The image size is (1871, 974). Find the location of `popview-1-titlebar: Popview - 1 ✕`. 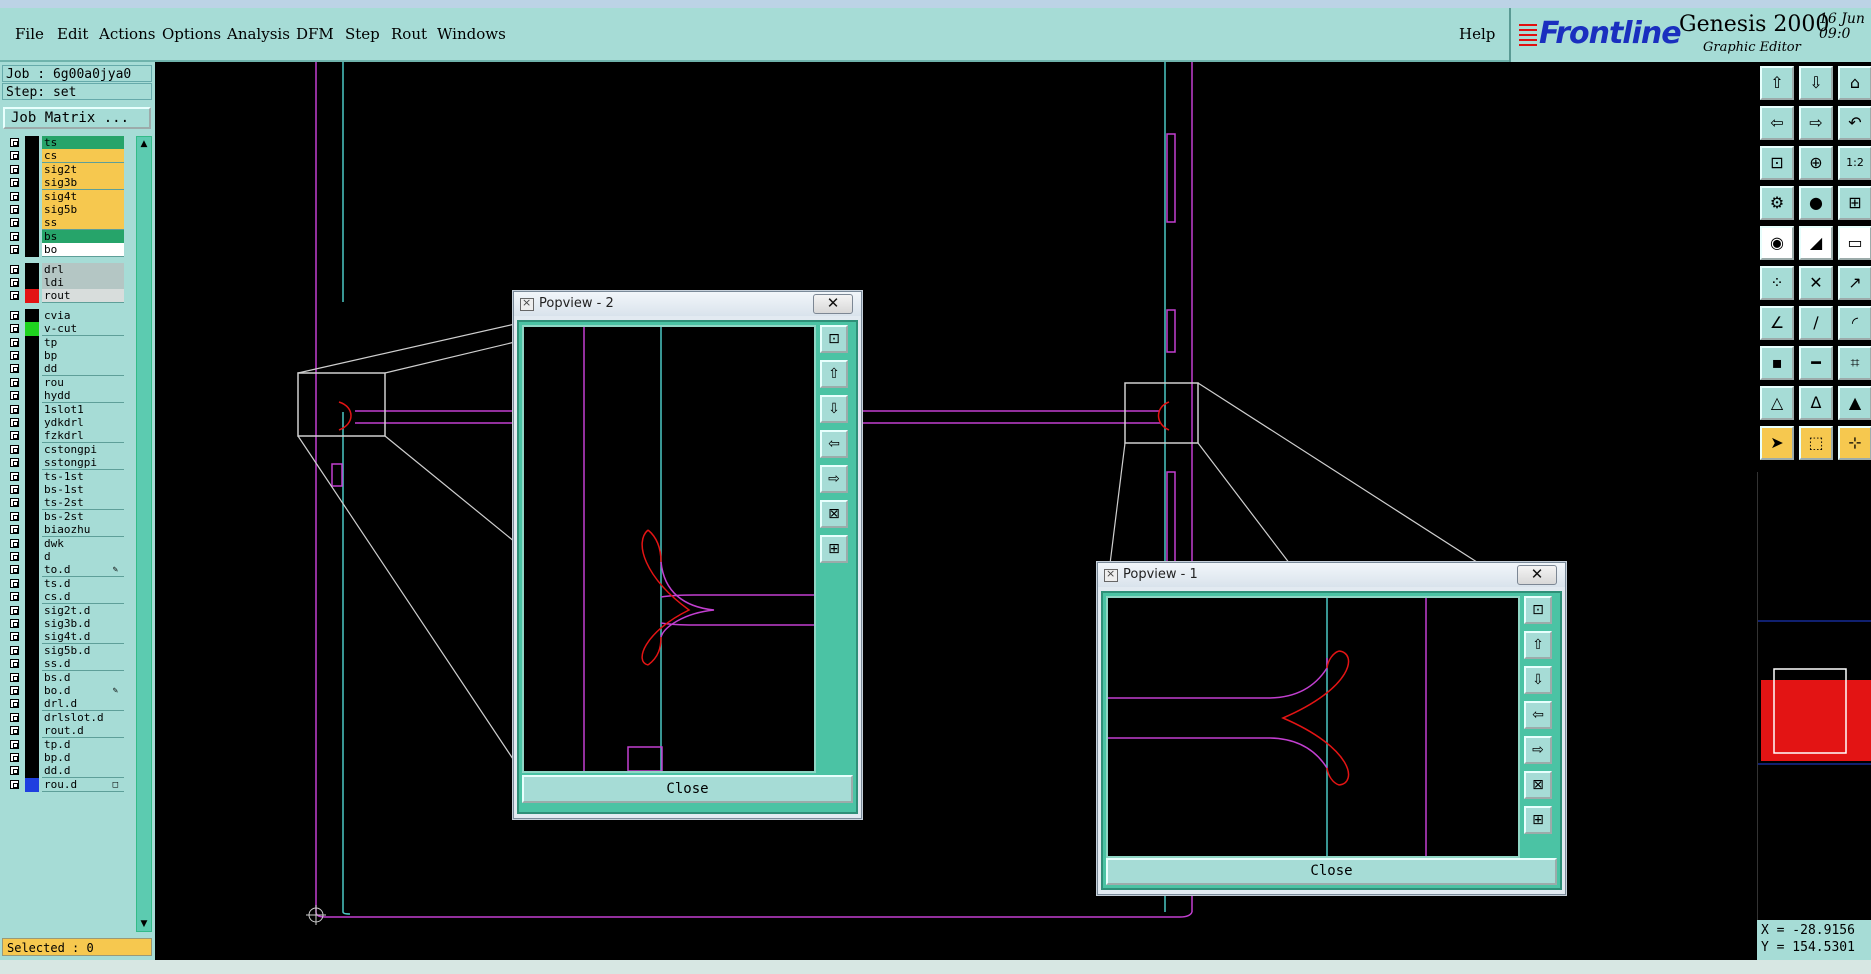

popview-1-titlebar: Popview - 1 ✕ is located at coordinates (1331, 575).